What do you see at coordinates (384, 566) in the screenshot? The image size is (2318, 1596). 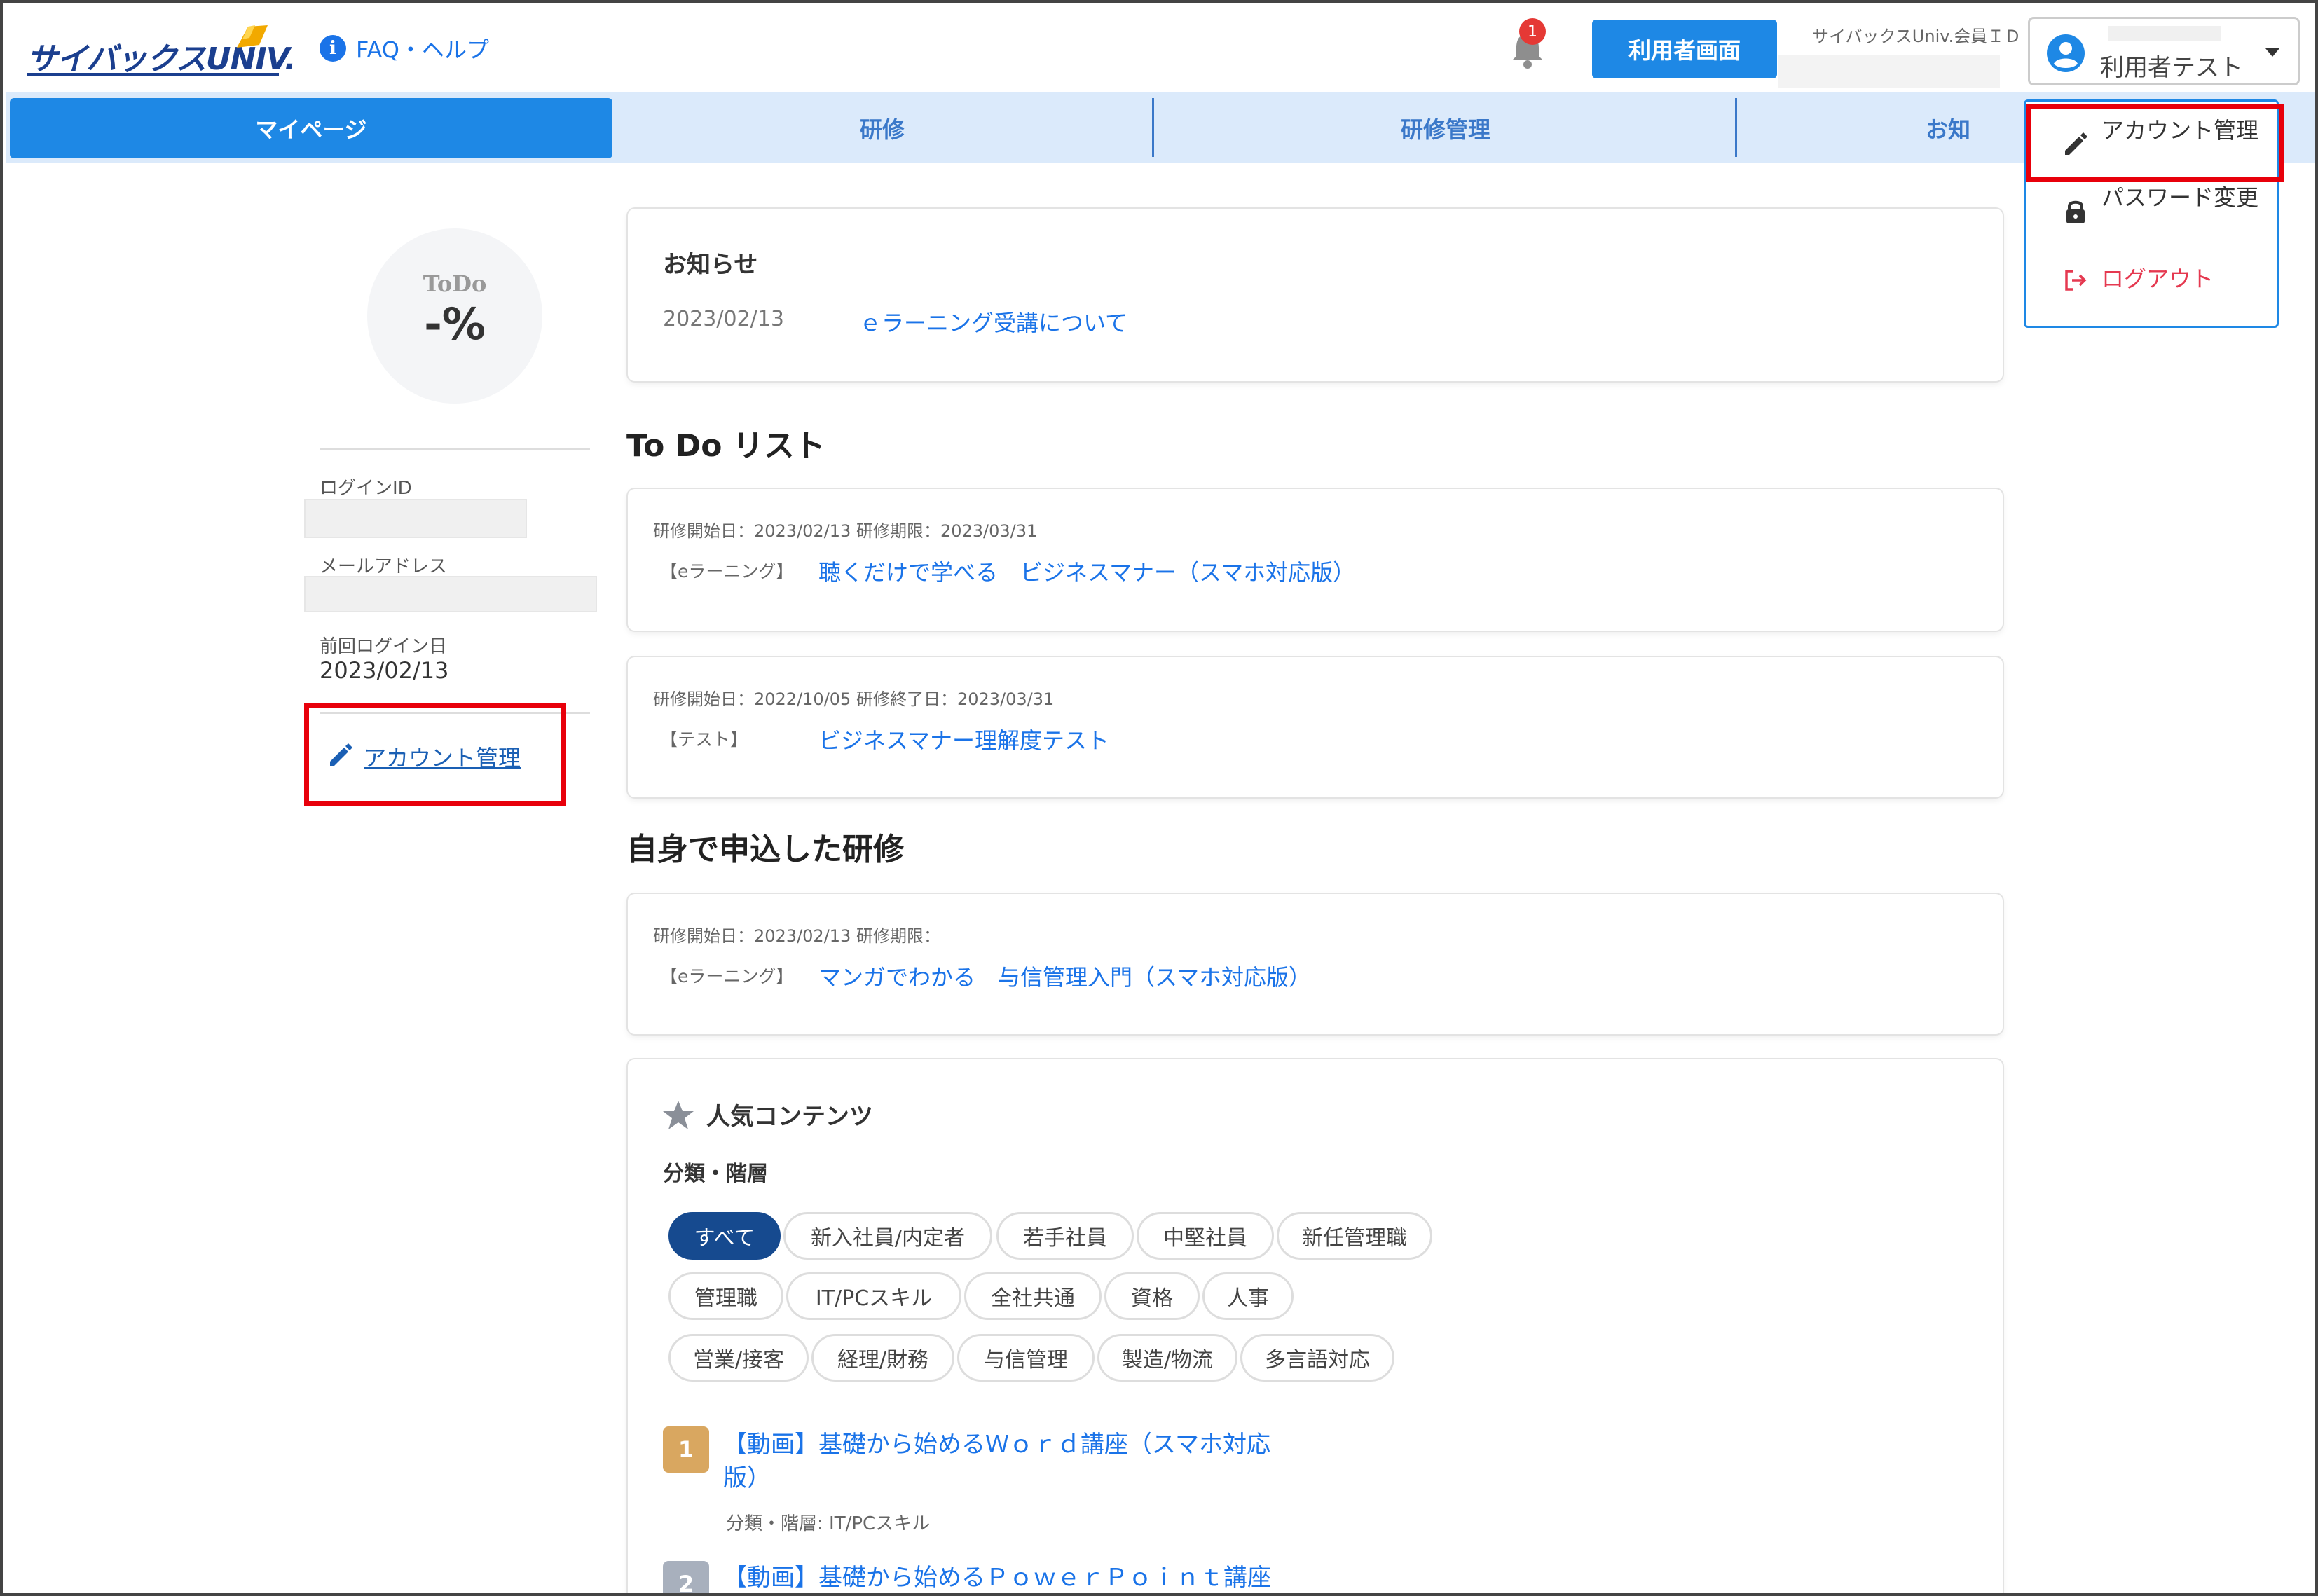 I see `email-label: メールアドレス` at bounding box center [384, 566].